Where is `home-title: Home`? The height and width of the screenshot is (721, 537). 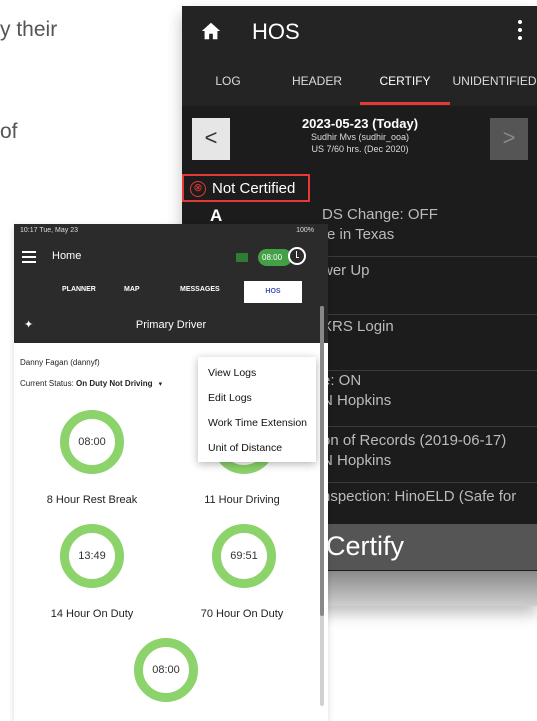 home-title: Home is located at coordinates (67, 256).